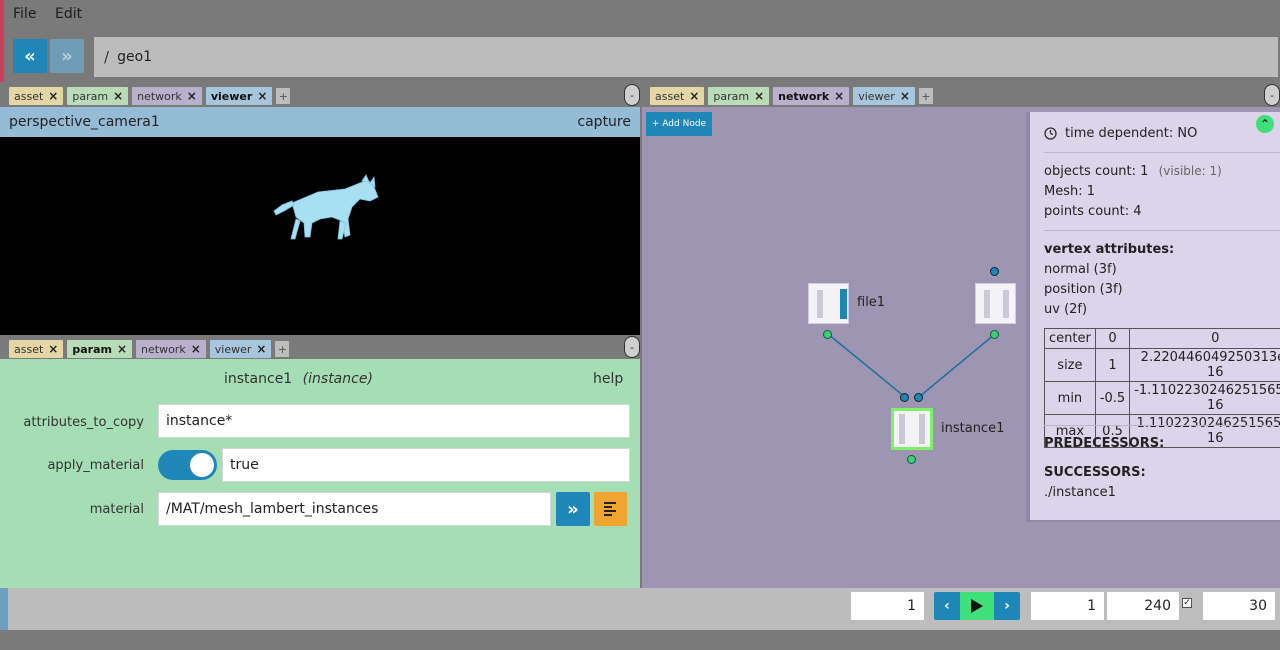 This screenshot has width=1280, height=650. What do you see at coordinates (394, 421) in the screenshot?
I see `attributes-to-copy-input: instance*` at bounding box center [394, 421].